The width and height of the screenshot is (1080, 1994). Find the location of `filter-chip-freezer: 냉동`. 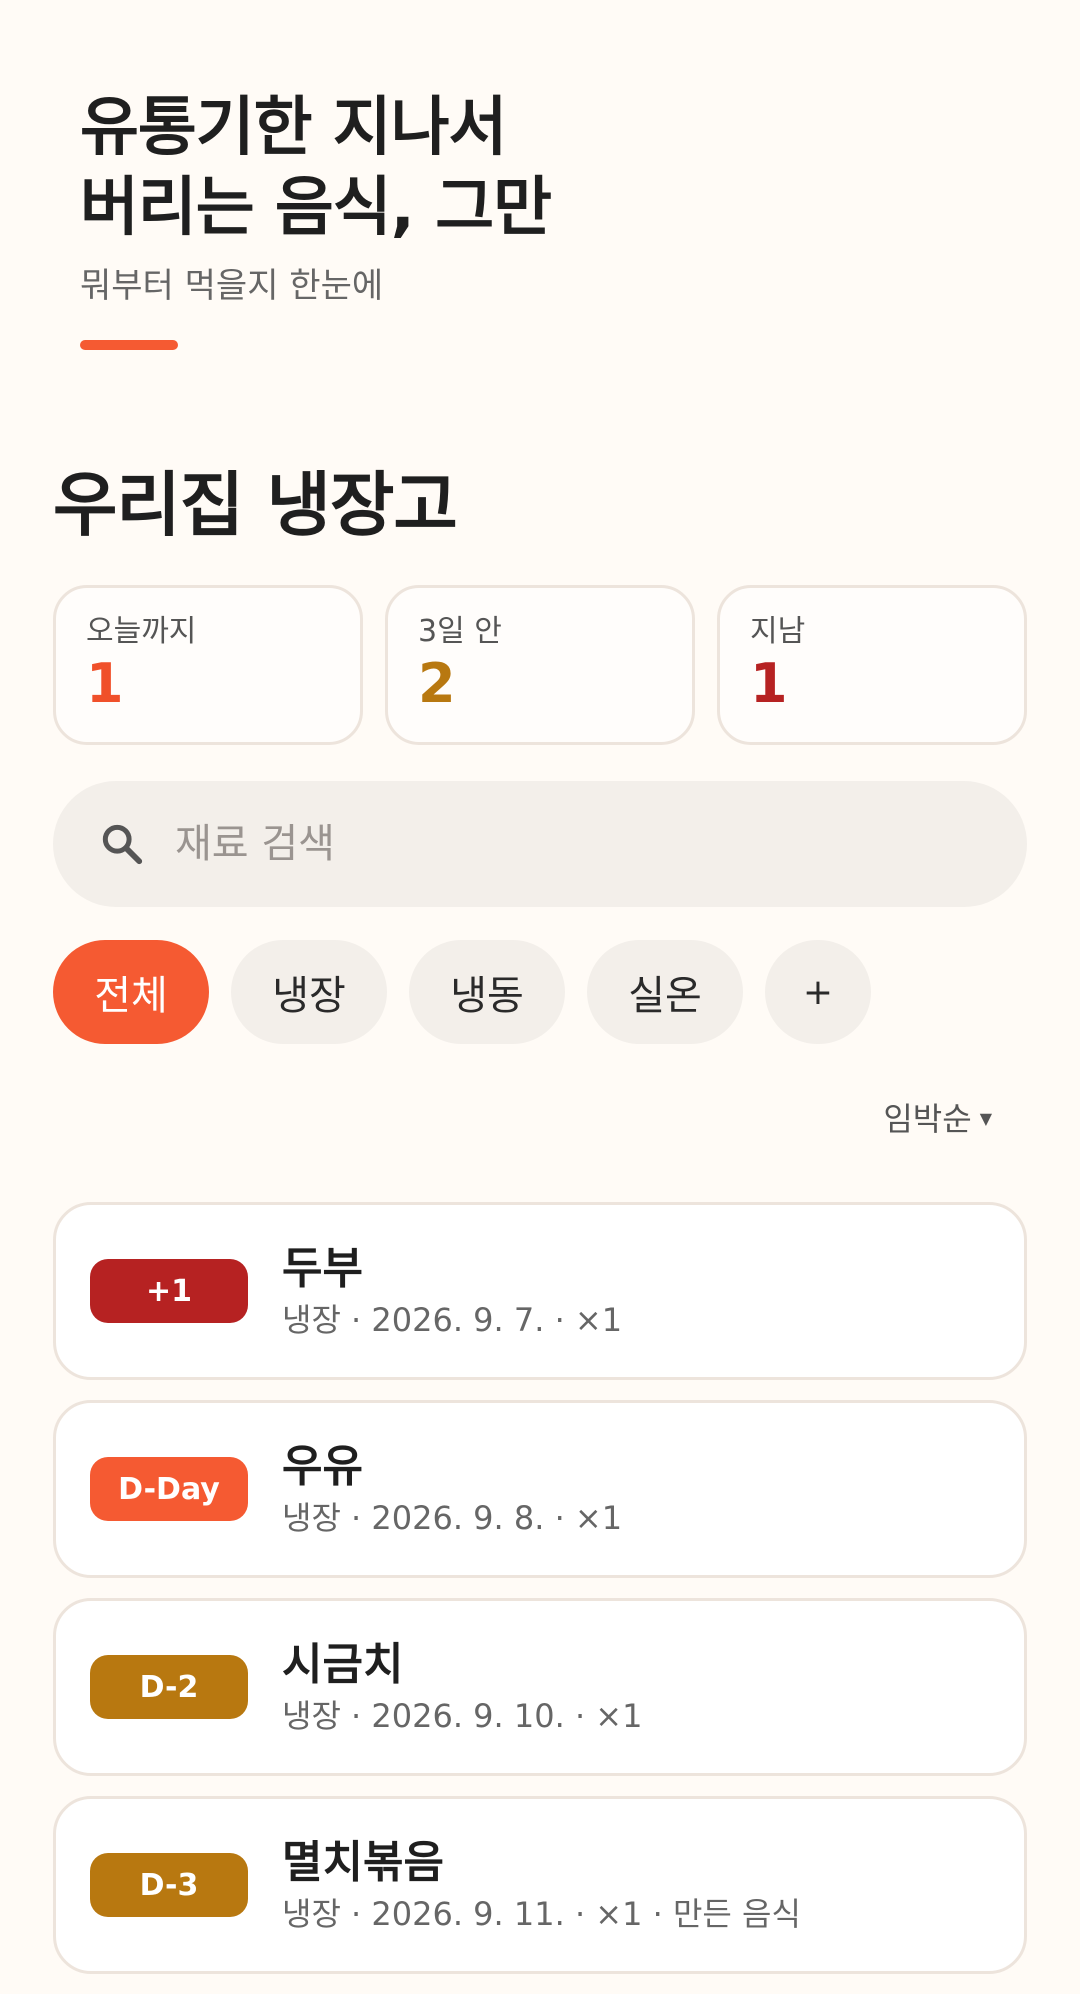

filter-chip-freezer: 냉동 is located at coordinates (487, 992).